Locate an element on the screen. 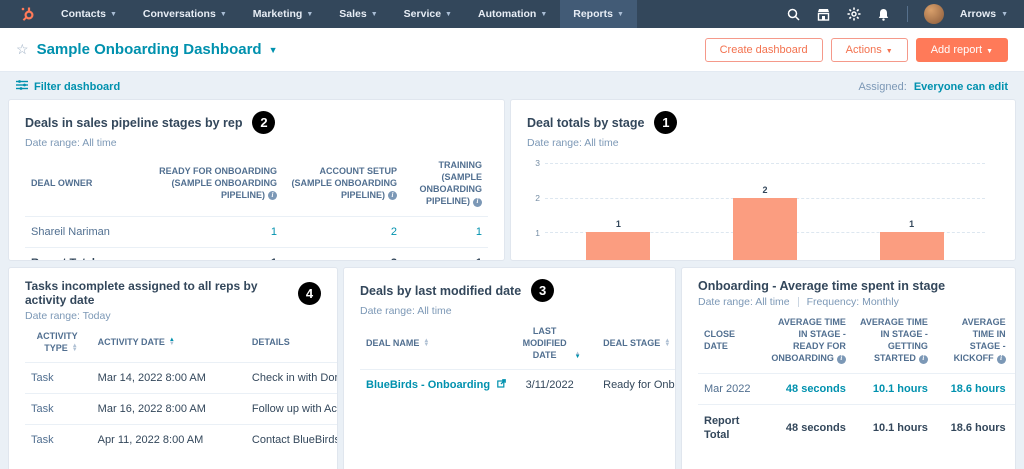  nav-item-label: Service is located at coordinates (422, 14).